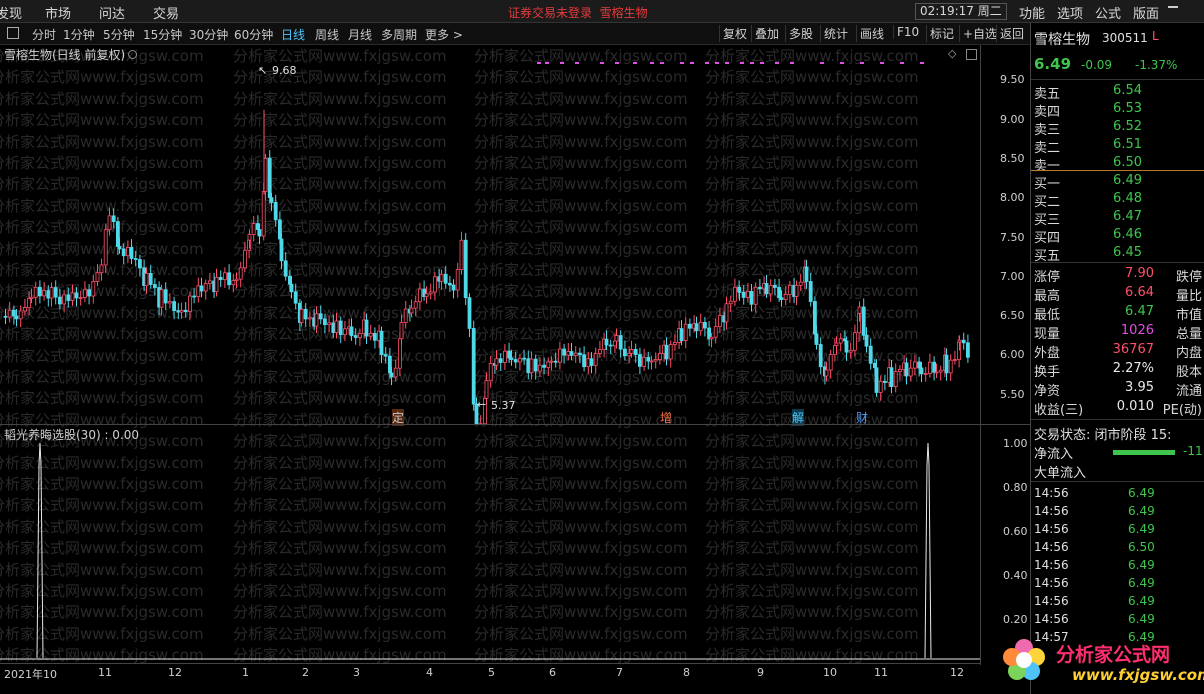 The image size is (1204, 694). What do you see at coordinates (1117, 200) in the screenshot?
I see `bid-row: 买二 6.48` at bounding box center [1117, 200].